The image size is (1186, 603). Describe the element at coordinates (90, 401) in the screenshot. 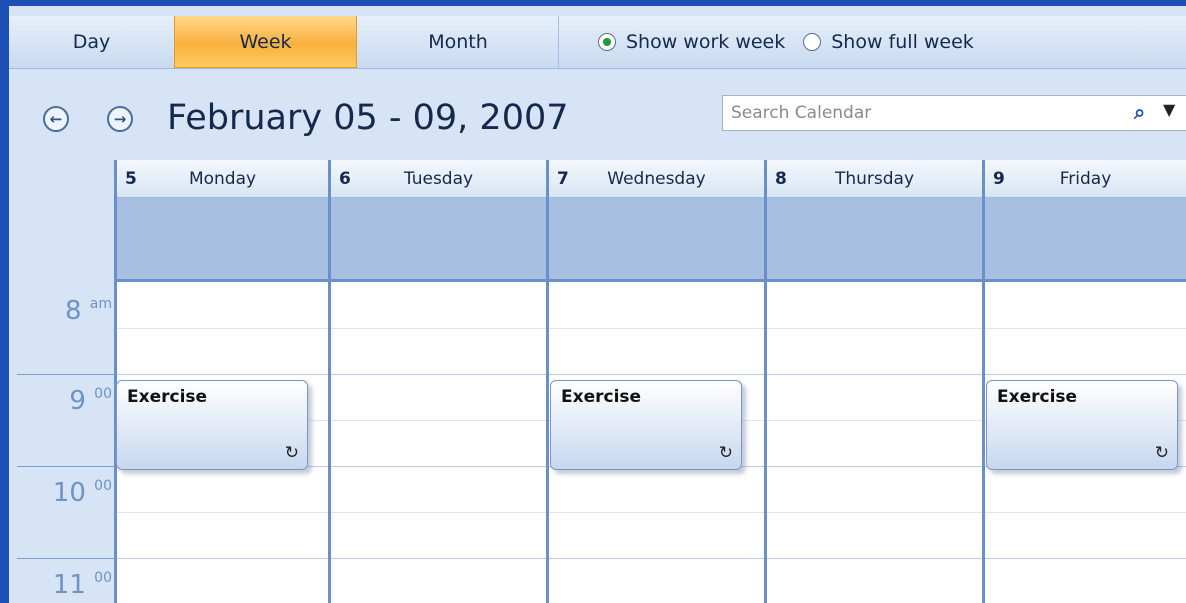

I see `time-label-9: 9 00` at that location.